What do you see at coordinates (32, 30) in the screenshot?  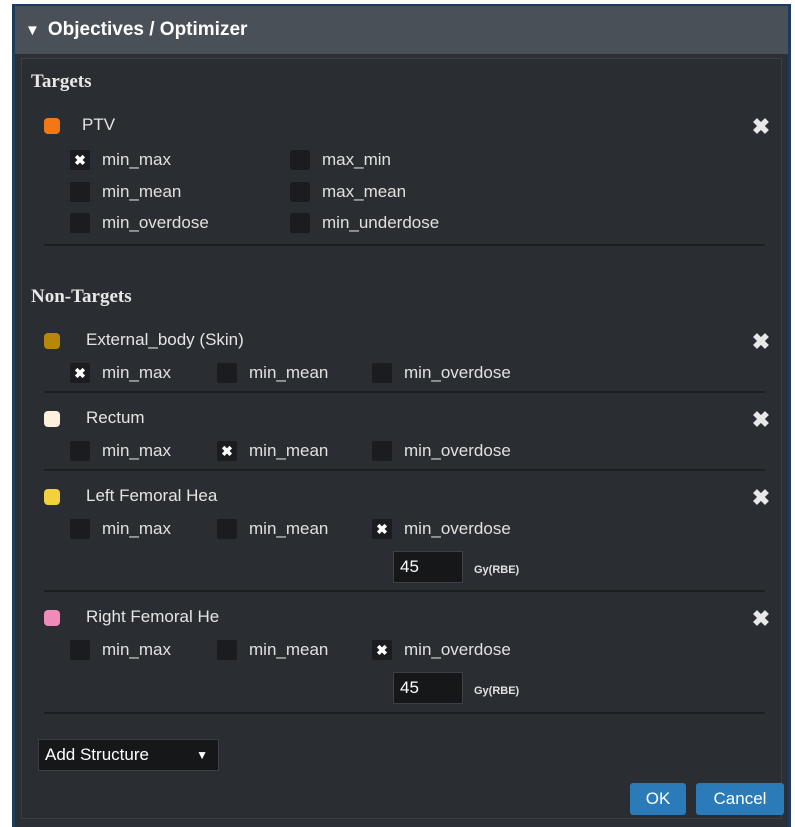 I see `collapse-triangle-icon: ▼` at bounding box center [32, 30].